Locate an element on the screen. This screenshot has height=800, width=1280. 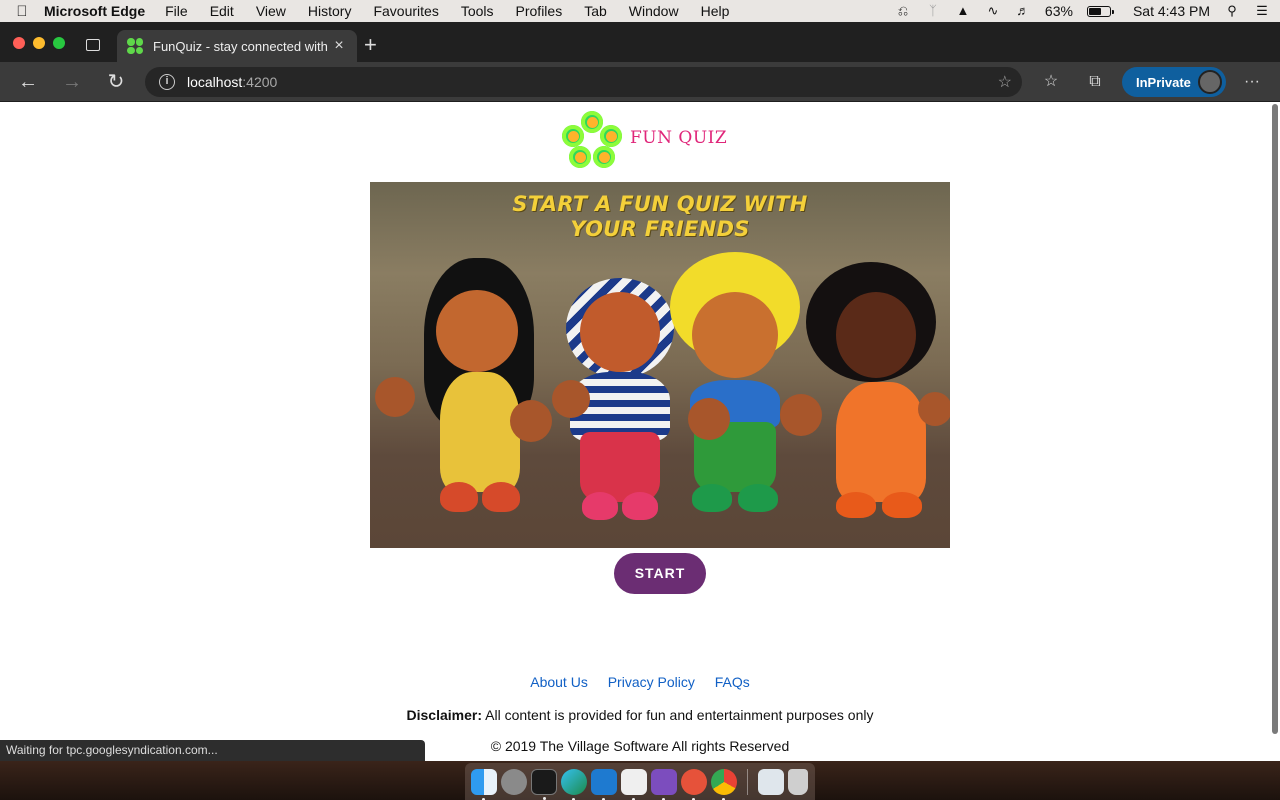
address-bar: i localhost:4200 ☆ is located at coordinates (583, 82).